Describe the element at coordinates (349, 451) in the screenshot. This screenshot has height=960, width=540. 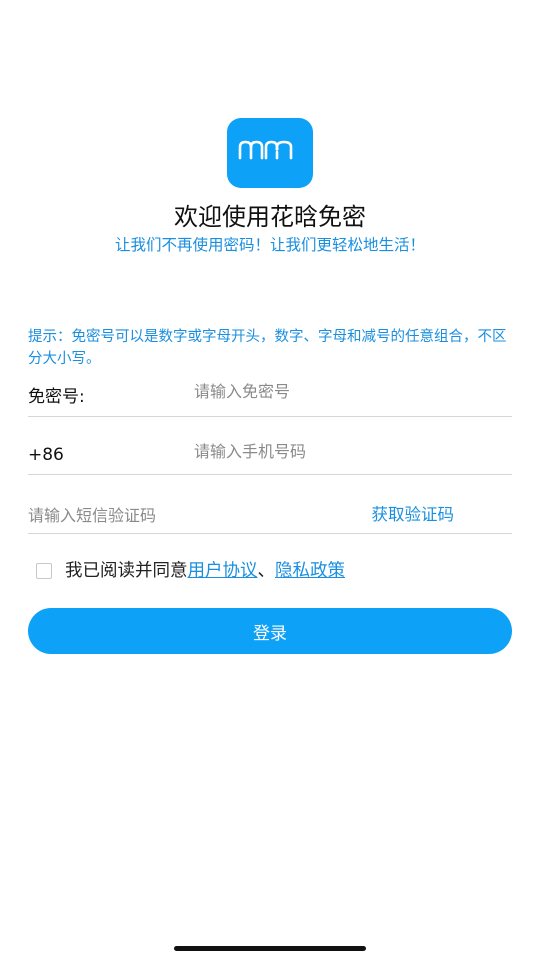
I see `phone-input` at that location.